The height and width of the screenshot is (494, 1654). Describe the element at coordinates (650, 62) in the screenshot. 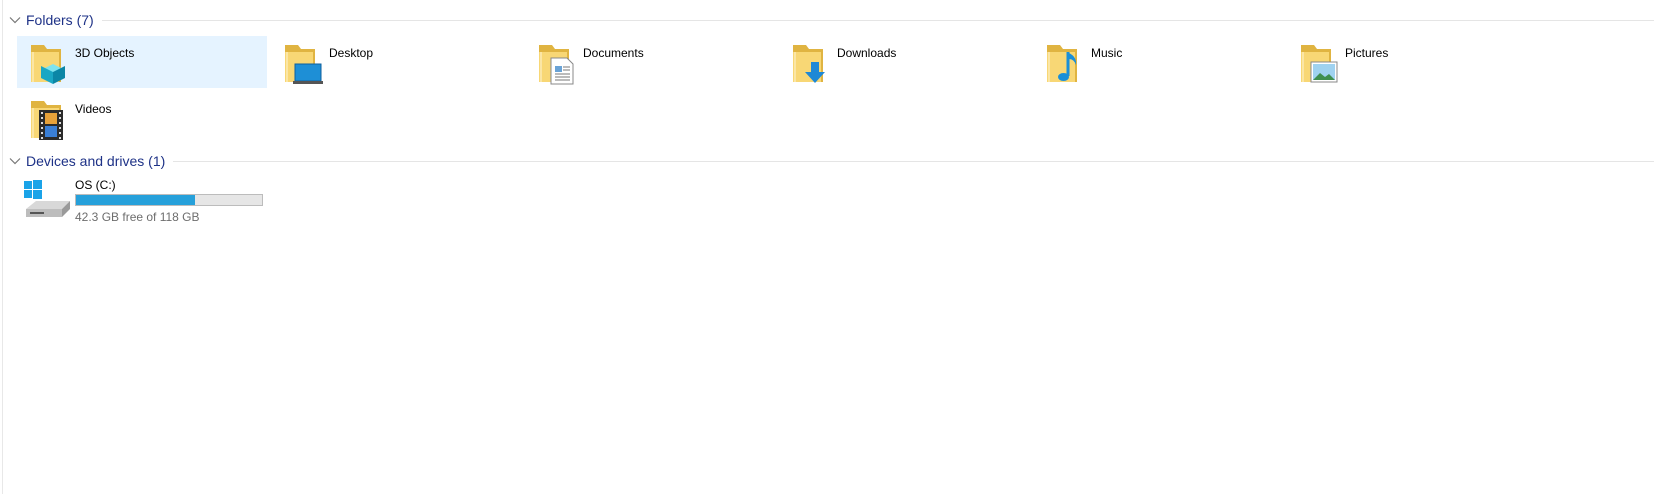

I see `folder-documents: Documents` at that location.